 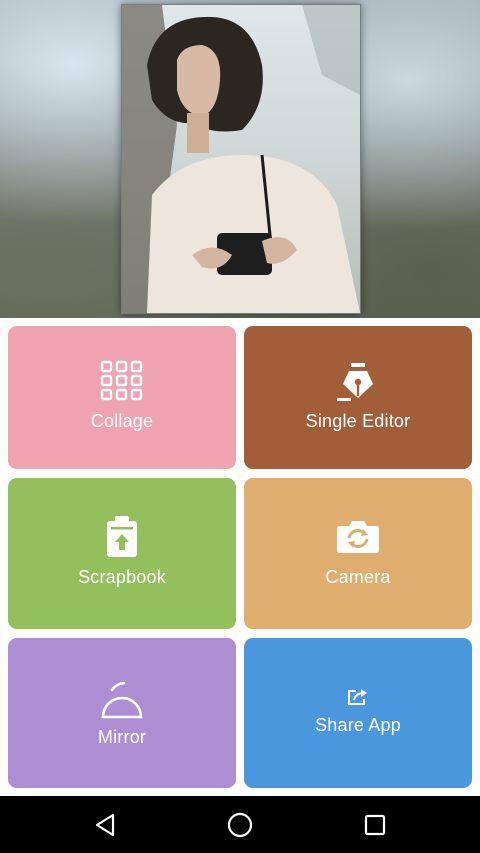 What do you see at coordinates (358, 384) in the screenshot?
I see `pen-nib-icon` at bounding box center [358, 384].